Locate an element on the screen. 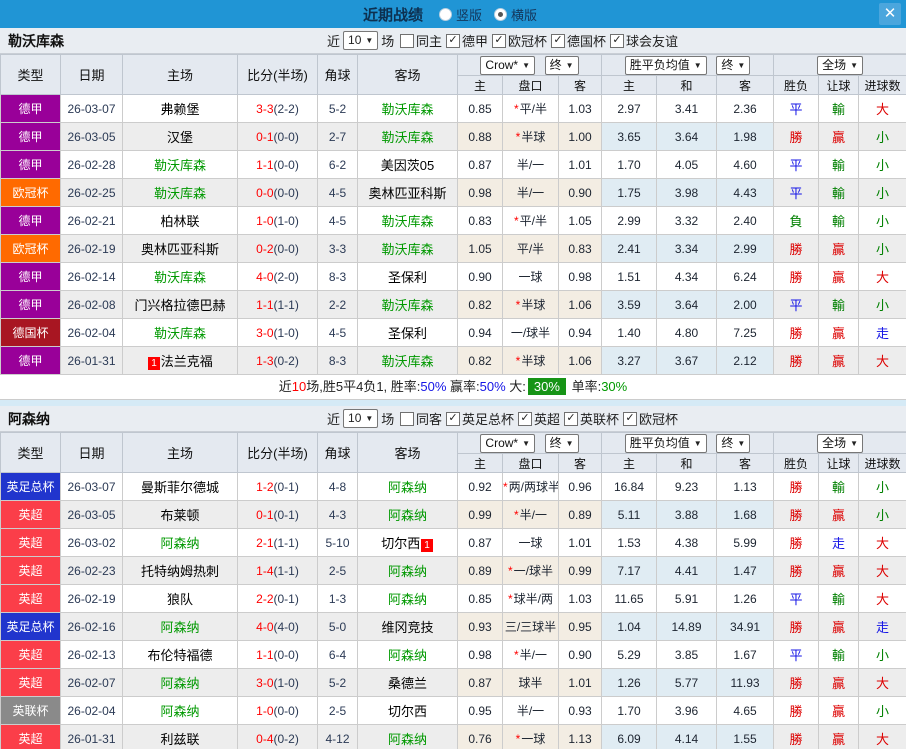 This screenshot has height=749, width=906. avg-draw-odds: 3.96 is located at coordinates (687, 710).